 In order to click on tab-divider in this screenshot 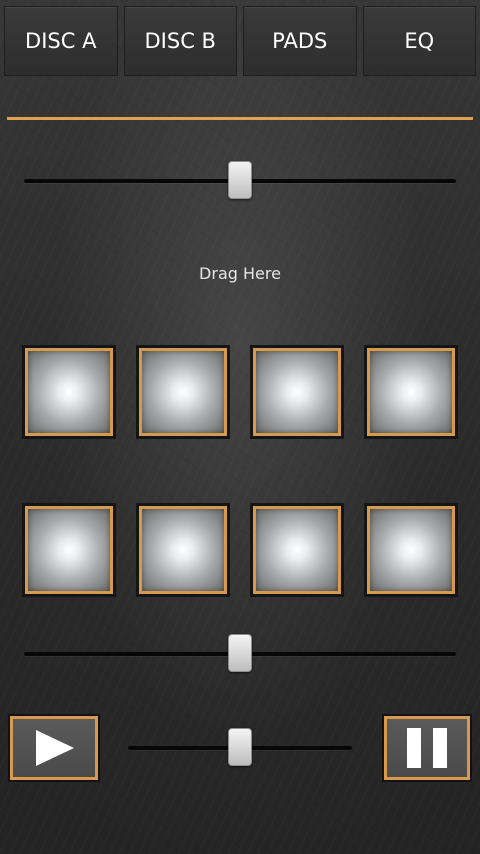, I will do `click(240, 118)`.